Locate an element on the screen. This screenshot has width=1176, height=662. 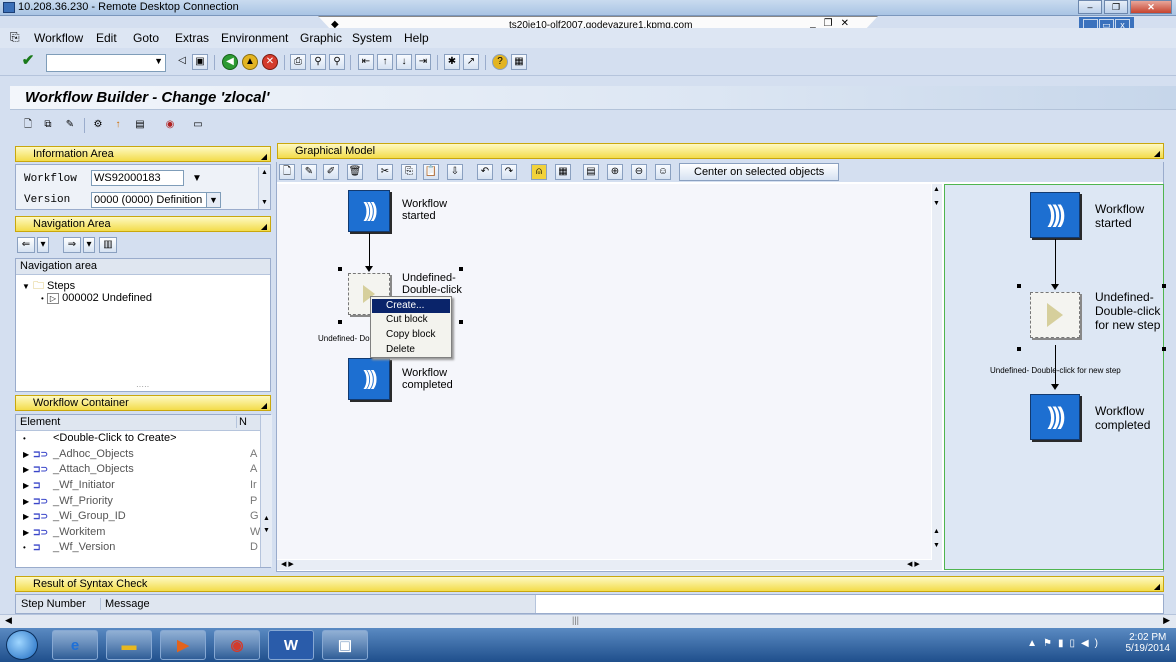
new-icon: 🗋 is located at coordinates (287, 172).